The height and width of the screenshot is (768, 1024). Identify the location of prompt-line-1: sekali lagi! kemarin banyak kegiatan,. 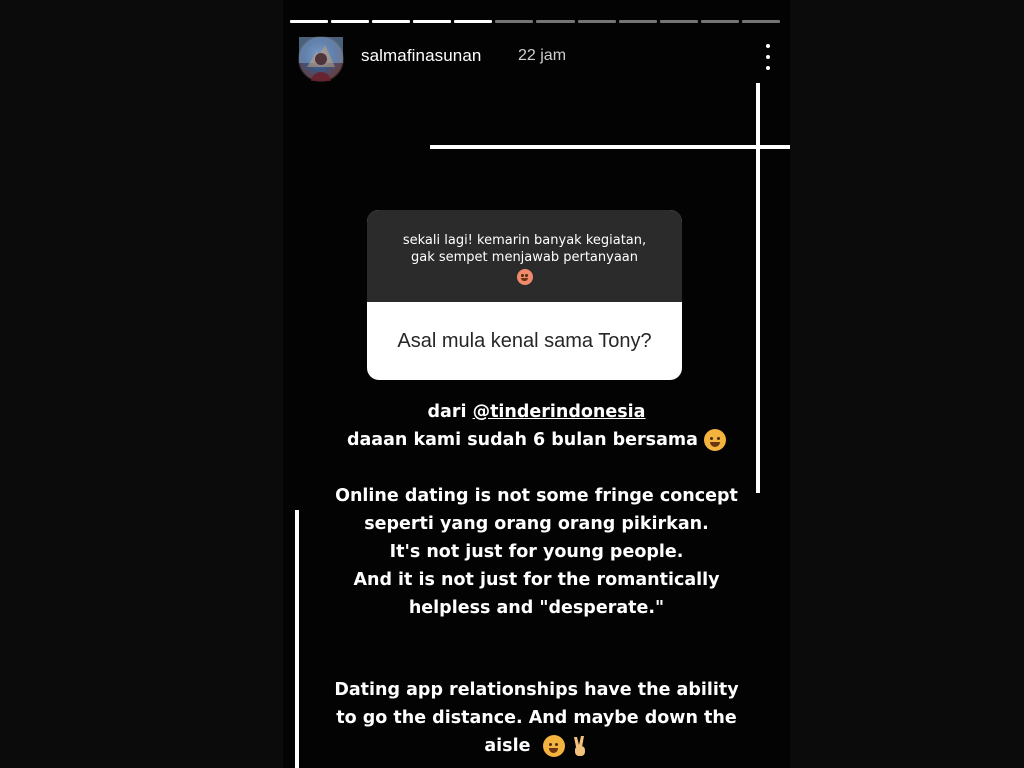
(524, 240).